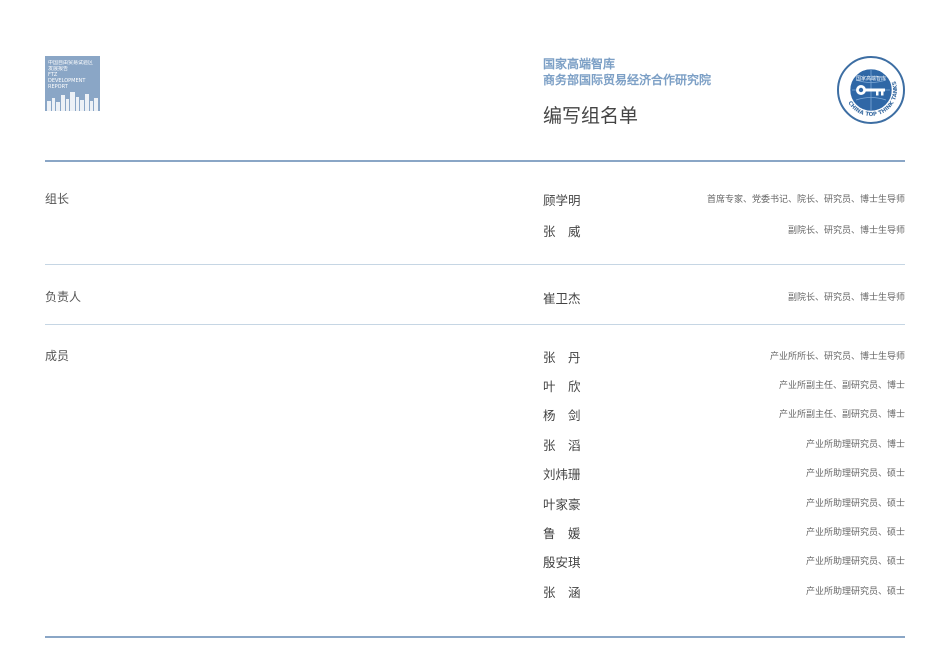  I want to click on member-name: 杨 剑, so click(562, 415).